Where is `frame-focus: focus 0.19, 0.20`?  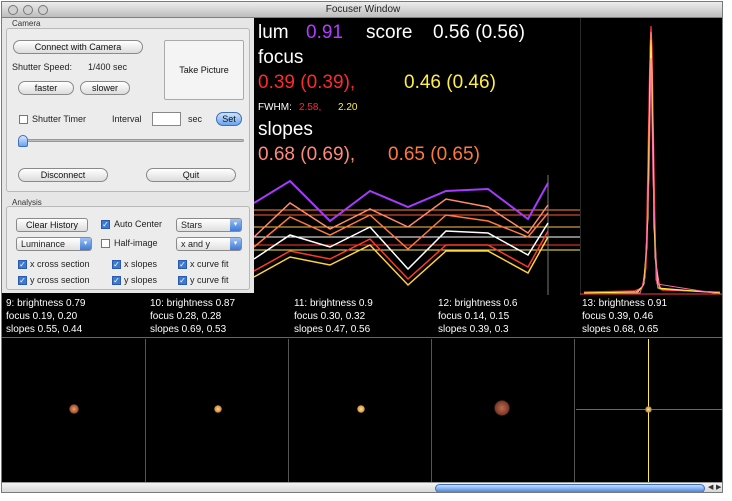
frame-focus: focus 0.19, 0.20 is located at coordinates (42, 316).